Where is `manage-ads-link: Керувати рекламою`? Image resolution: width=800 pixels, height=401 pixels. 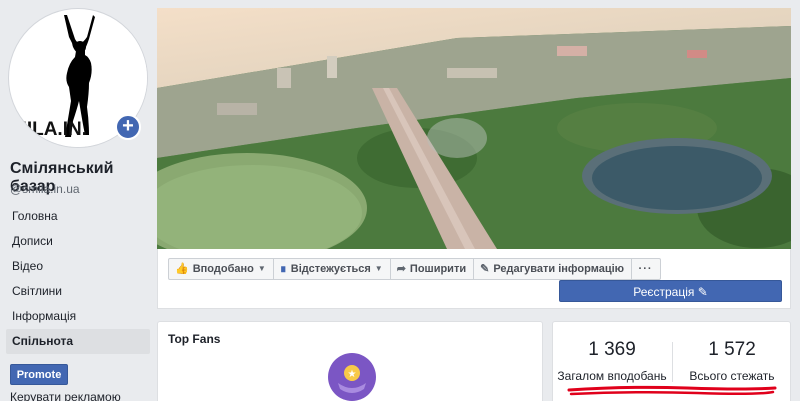 manage-ads-link: Керувати рекламою is located at coordinates (65, 395).